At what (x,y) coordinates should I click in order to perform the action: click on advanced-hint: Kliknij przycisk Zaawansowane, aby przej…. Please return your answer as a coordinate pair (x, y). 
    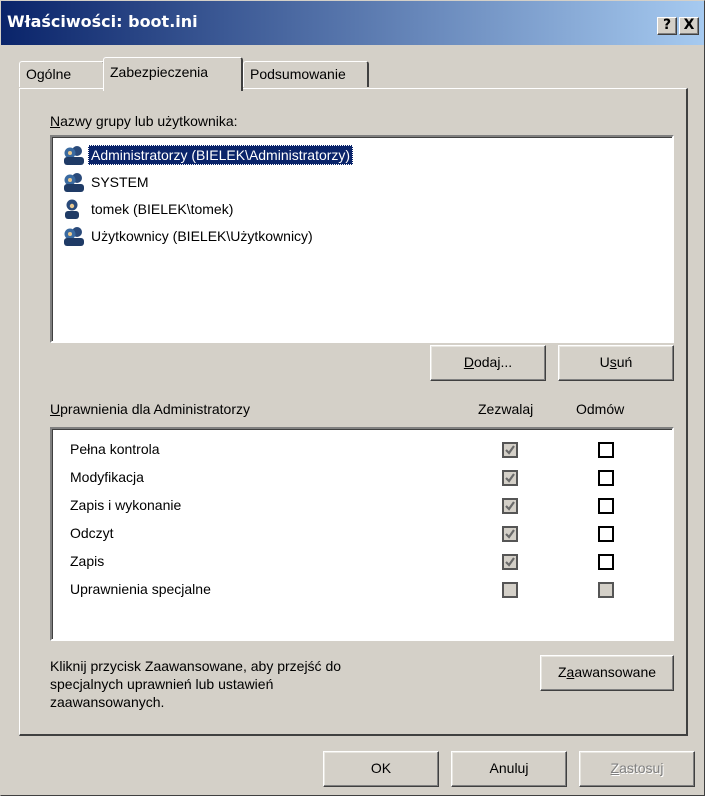
    Looking at the image, I should click on (195, 684).